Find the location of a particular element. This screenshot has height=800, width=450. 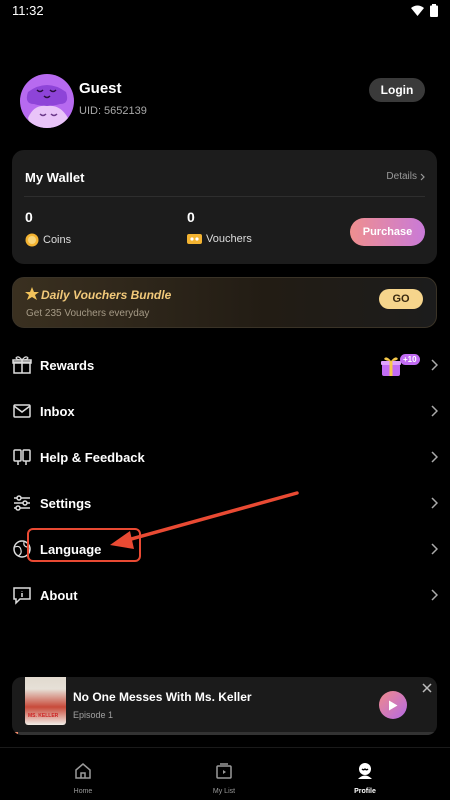

menu-item-about: About is located at coordinates (225, 596).